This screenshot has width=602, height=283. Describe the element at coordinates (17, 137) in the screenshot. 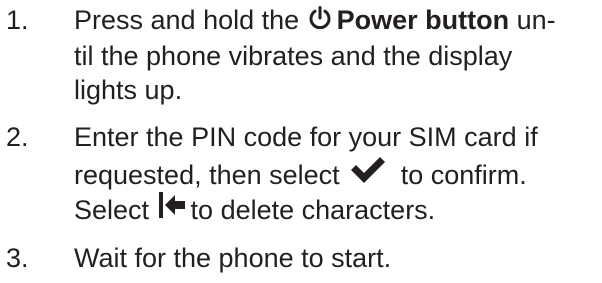

I see `step-number: 2.` at that location.